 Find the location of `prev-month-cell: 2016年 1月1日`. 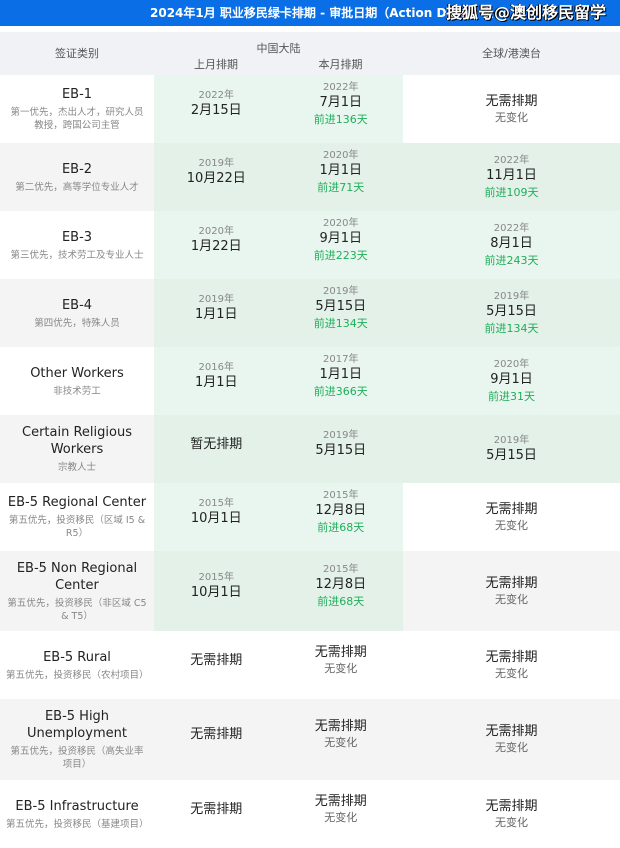

prev-month-cell: 2016年 1月1日 is located at coordinates (216, 381).